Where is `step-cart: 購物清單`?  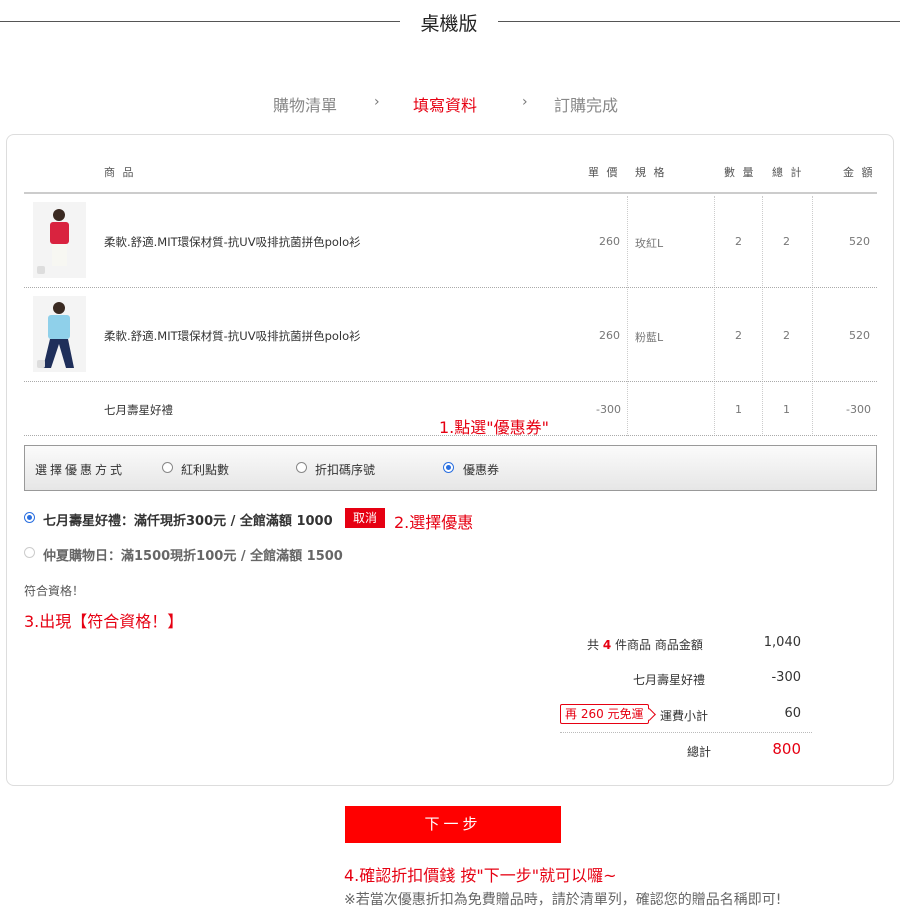 step-cart: 購物清單 is located at coordinates (305, 105).